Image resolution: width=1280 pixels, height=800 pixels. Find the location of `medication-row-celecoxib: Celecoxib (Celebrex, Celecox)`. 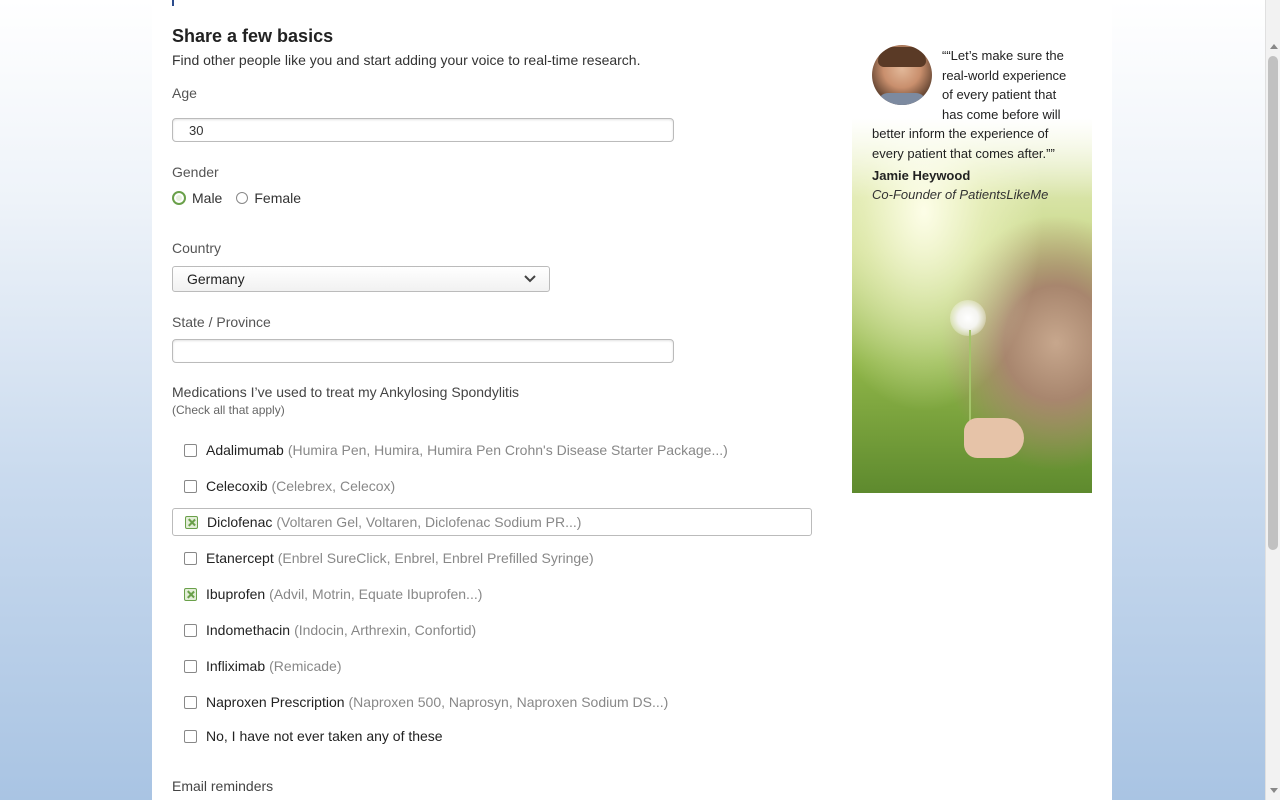

medication-row-celecoxib: Celecoxib (Celebrex, Celecox) is located at coordinates (492, 486).